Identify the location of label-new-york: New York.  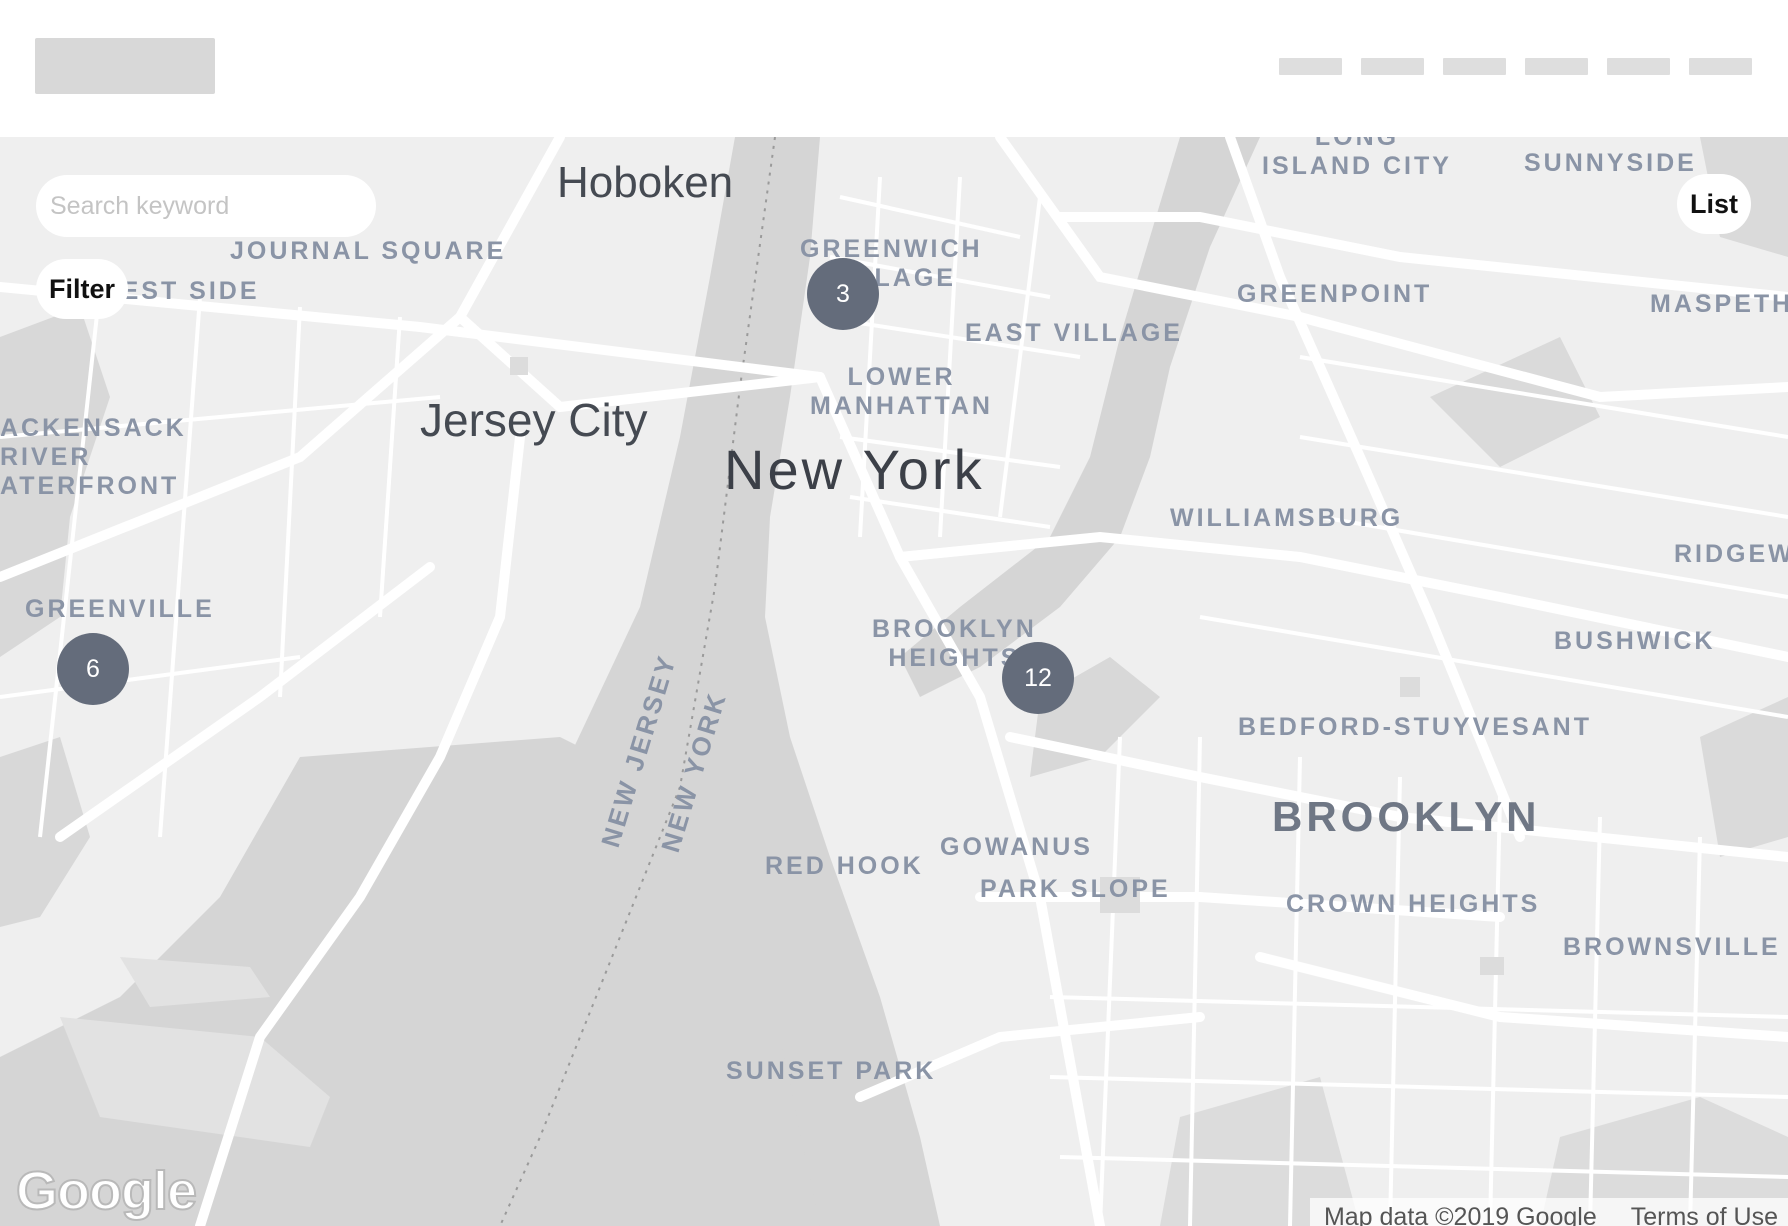
(854, 469).